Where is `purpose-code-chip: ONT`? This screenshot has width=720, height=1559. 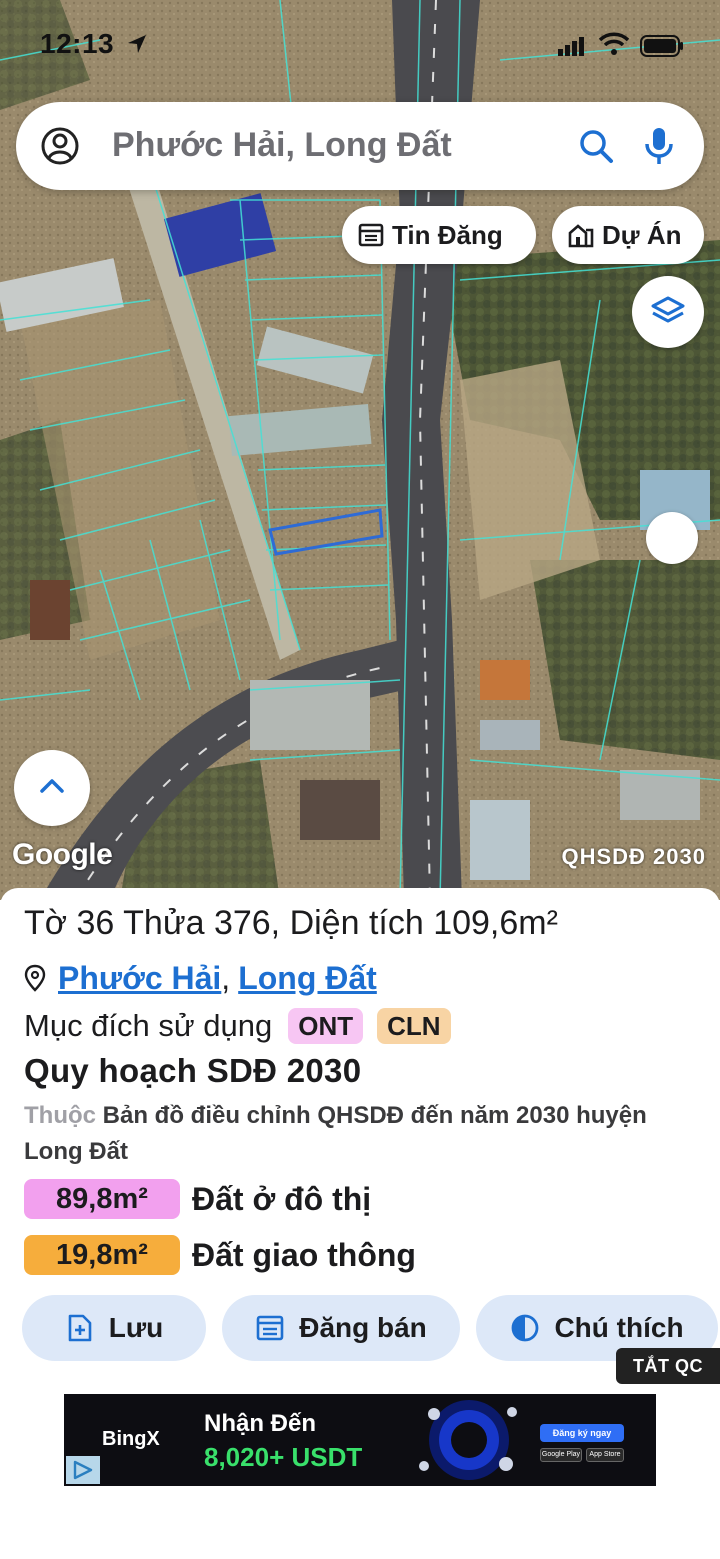 purpose-code-chip: ONT is located at coordinates (326, 1026).